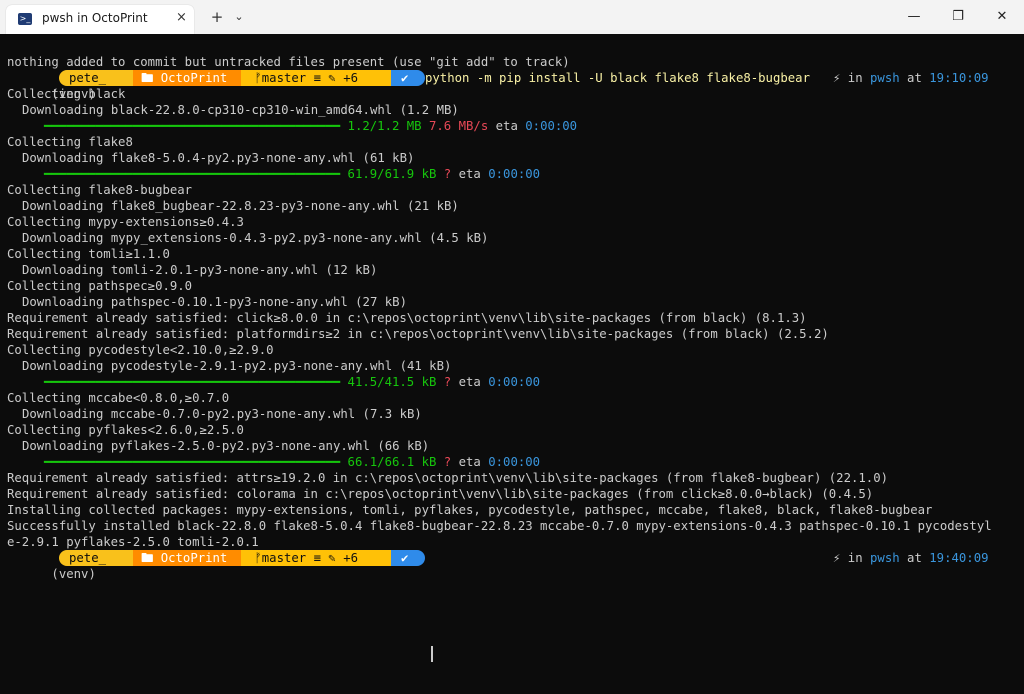 The width and height of the screenshot is (1024, 694). I want to click on prompt-right-block: ⚡ in pwsh at 19:40:09, so click(911, 558).